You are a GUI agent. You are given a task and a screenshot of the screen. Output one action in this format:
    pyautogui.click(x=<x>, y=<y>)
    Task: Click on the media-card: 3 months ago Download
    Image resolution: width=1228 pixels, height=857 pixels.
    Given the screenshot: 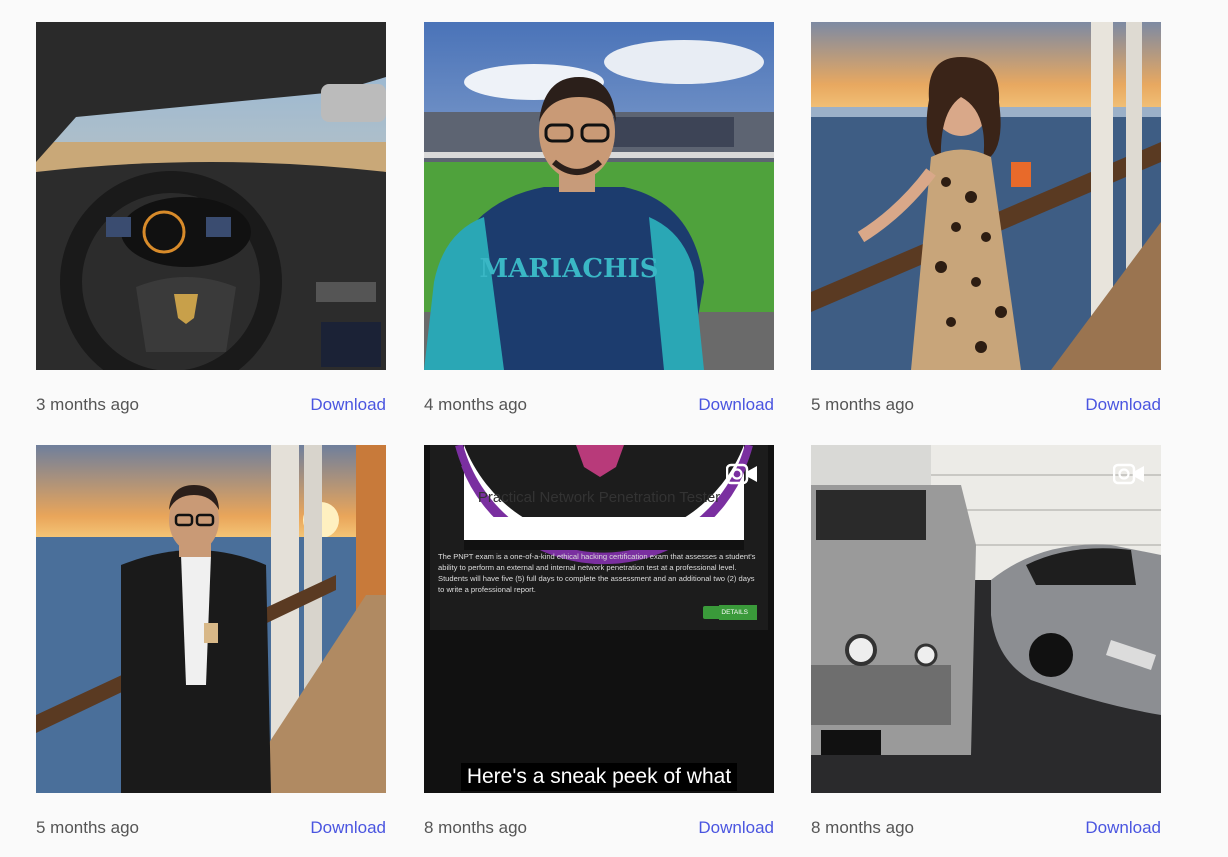 What is the action you would take?
    pyautogui.click(x=211, y=219)
    